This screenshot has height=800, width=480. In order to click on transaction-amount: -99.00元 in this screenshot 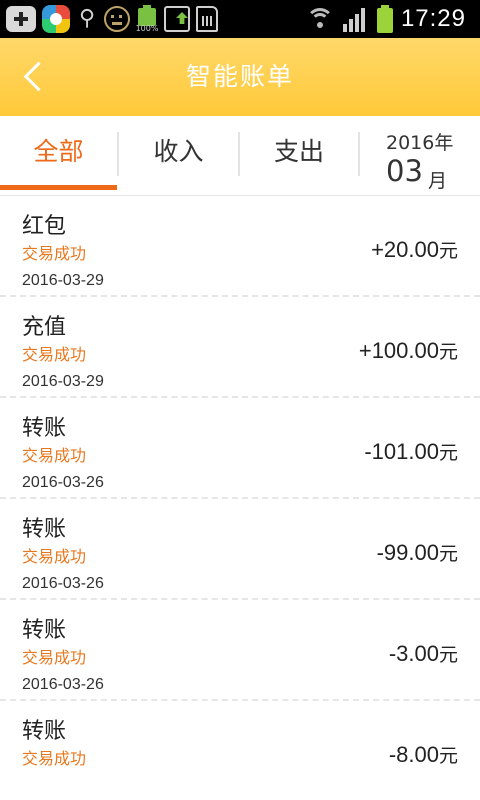, I will do `click(417, 552)`.